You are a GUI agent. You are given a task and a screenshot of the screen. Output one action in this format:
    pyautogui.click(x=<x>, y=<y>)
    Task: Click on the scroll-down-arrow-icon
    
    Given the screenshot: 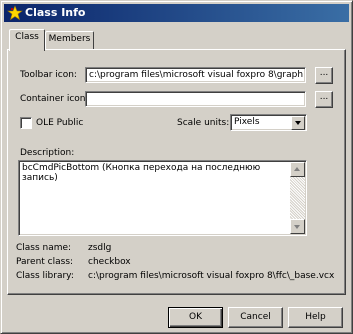 What is the action you would take?
    pyautogui.click(x=297, y=226)
    